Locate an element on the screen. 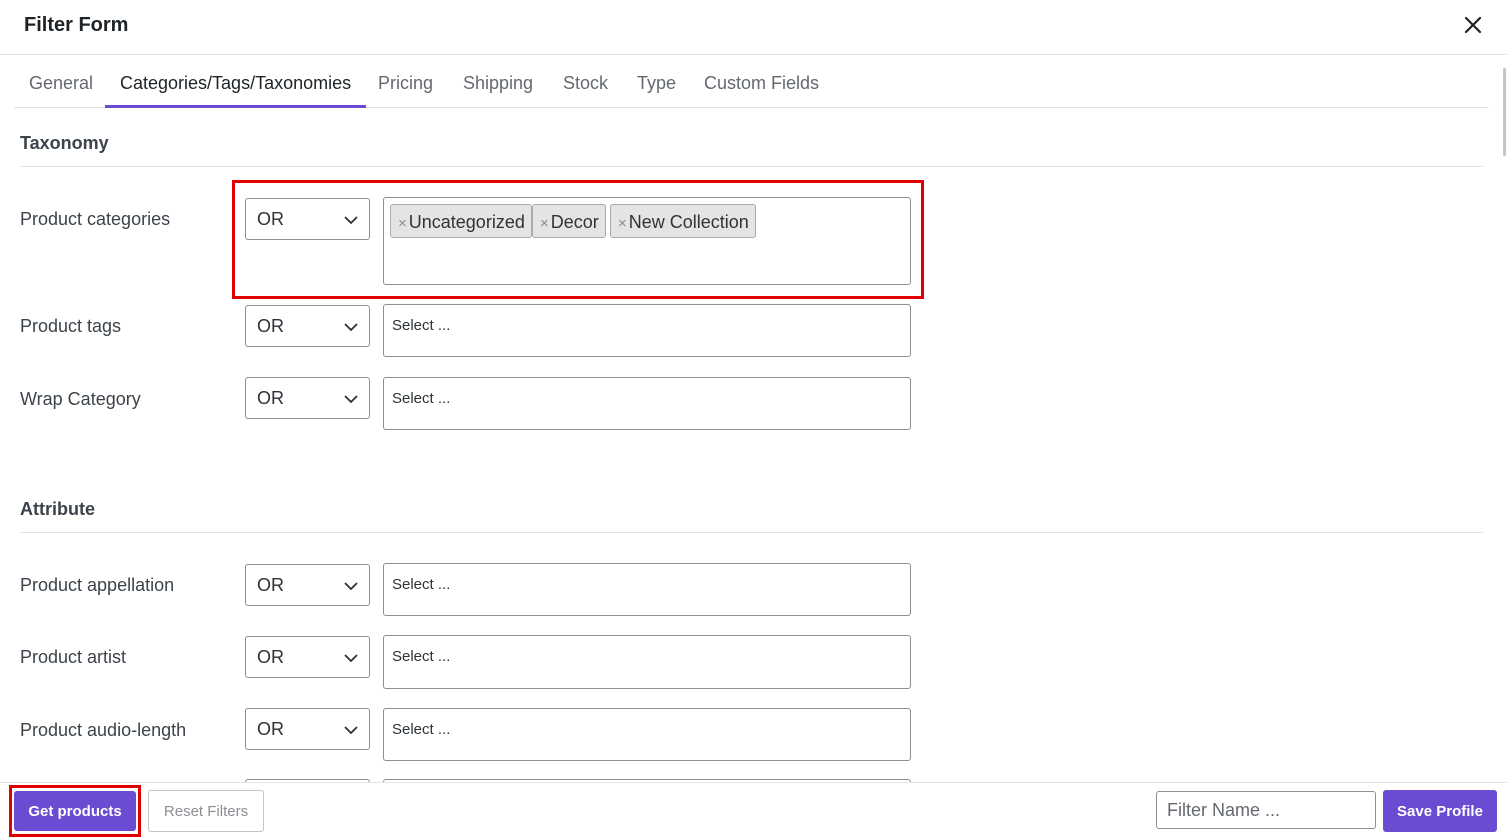 The height and width of the screenshot is (837, 1507). chip-label: Uncategorized is located at coordinates (466, 222).